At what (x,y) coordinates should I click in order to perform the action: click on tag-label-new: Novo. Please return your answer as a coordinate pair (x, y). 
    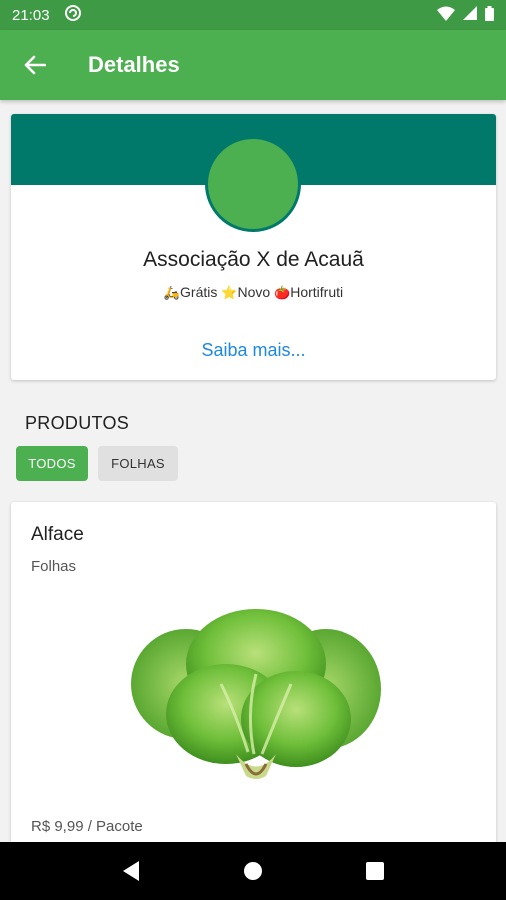
    Looking at the image, I should click on (254, 292).